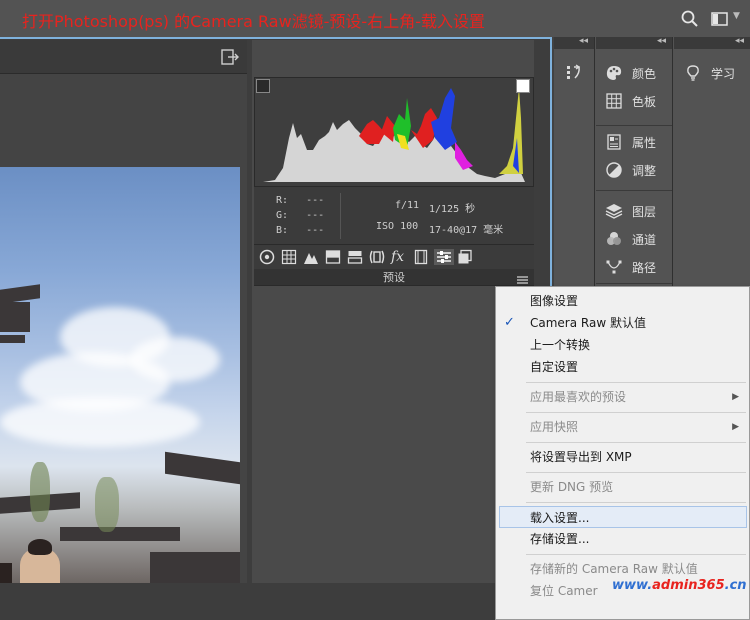  What do you see at coordinates (523, 86) in the screenshot?
I see `highlight-clipping-toggle` at bounding box center [523, 86].